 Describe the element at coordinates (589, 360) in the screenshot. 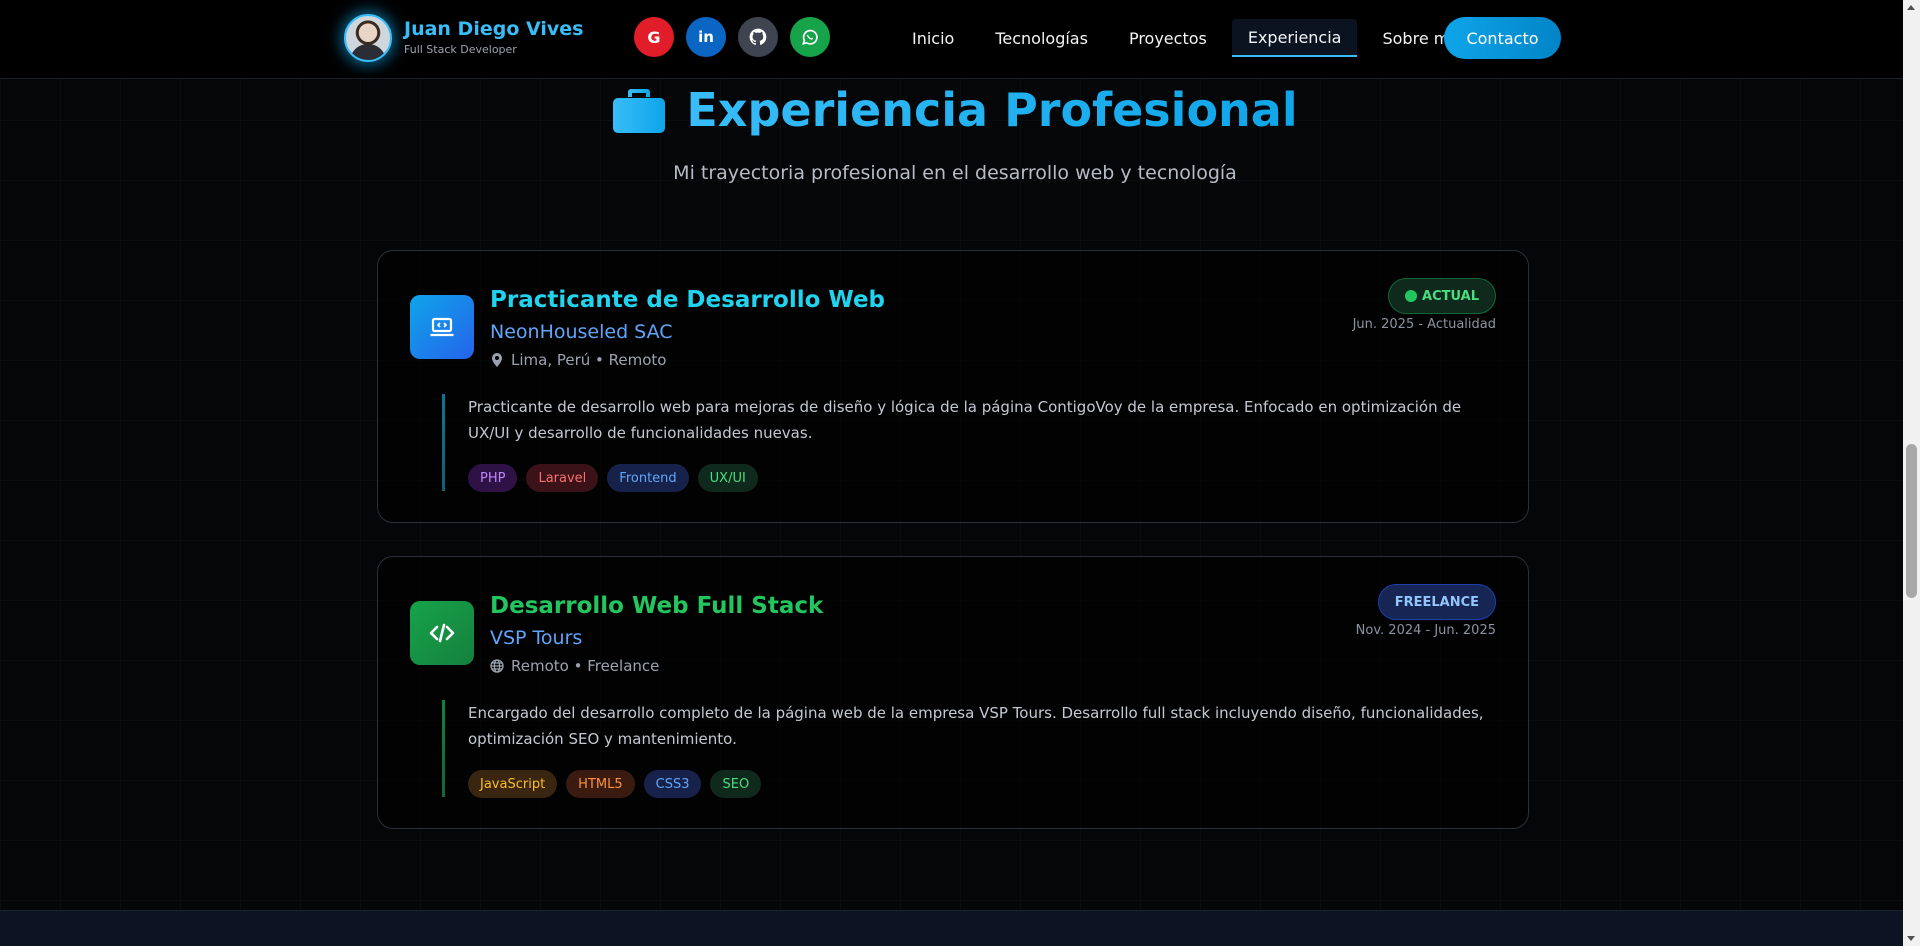

I see `location-text: Lima, Perú • Remoto` at that location.